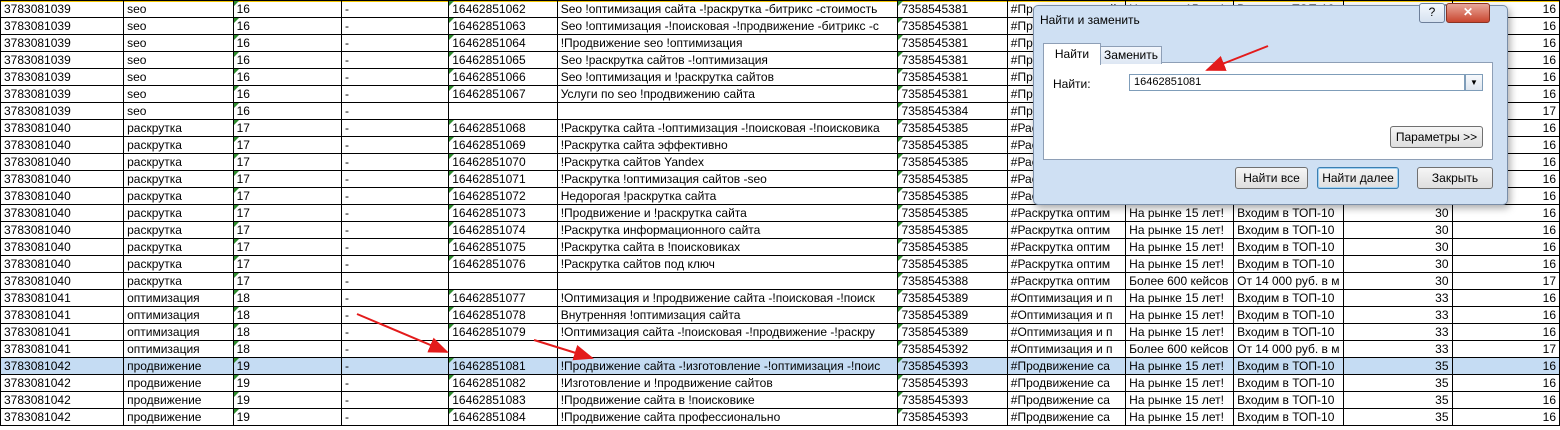 The width and height of the screenshot is (1560, 430). What do you see at coordinates (503, 383) in the screenshot?
I see `table-cell: 16462851082` at bounding box center [503, 383].